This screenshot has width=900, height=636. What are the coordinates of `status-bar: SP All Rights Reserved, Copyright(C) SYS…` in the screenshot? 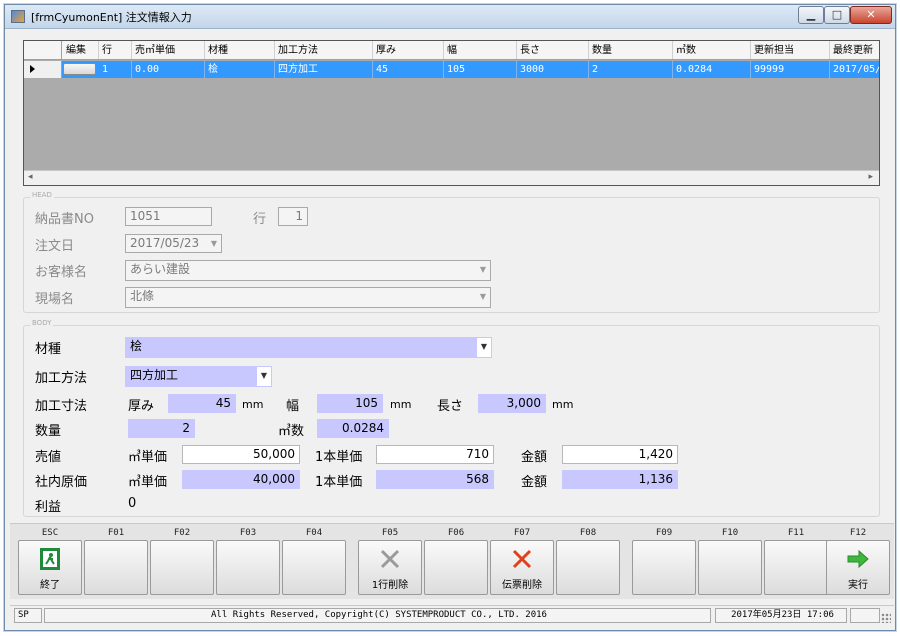 It's located at (452, 615).